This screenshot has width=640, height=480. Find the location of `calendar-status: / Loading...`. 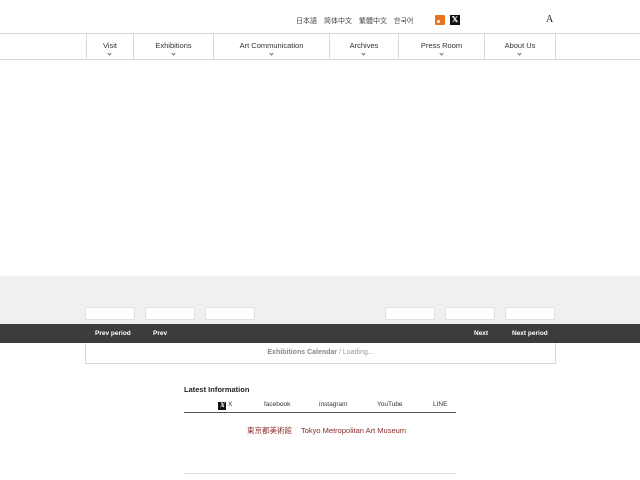

calendar-status: / Loading... is located at coordinates (355, 352).